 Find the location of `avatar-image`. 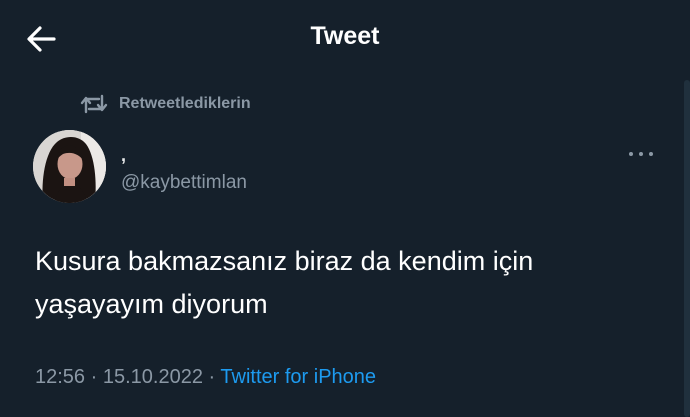

avatar-image is located at coordinates (69, 166).